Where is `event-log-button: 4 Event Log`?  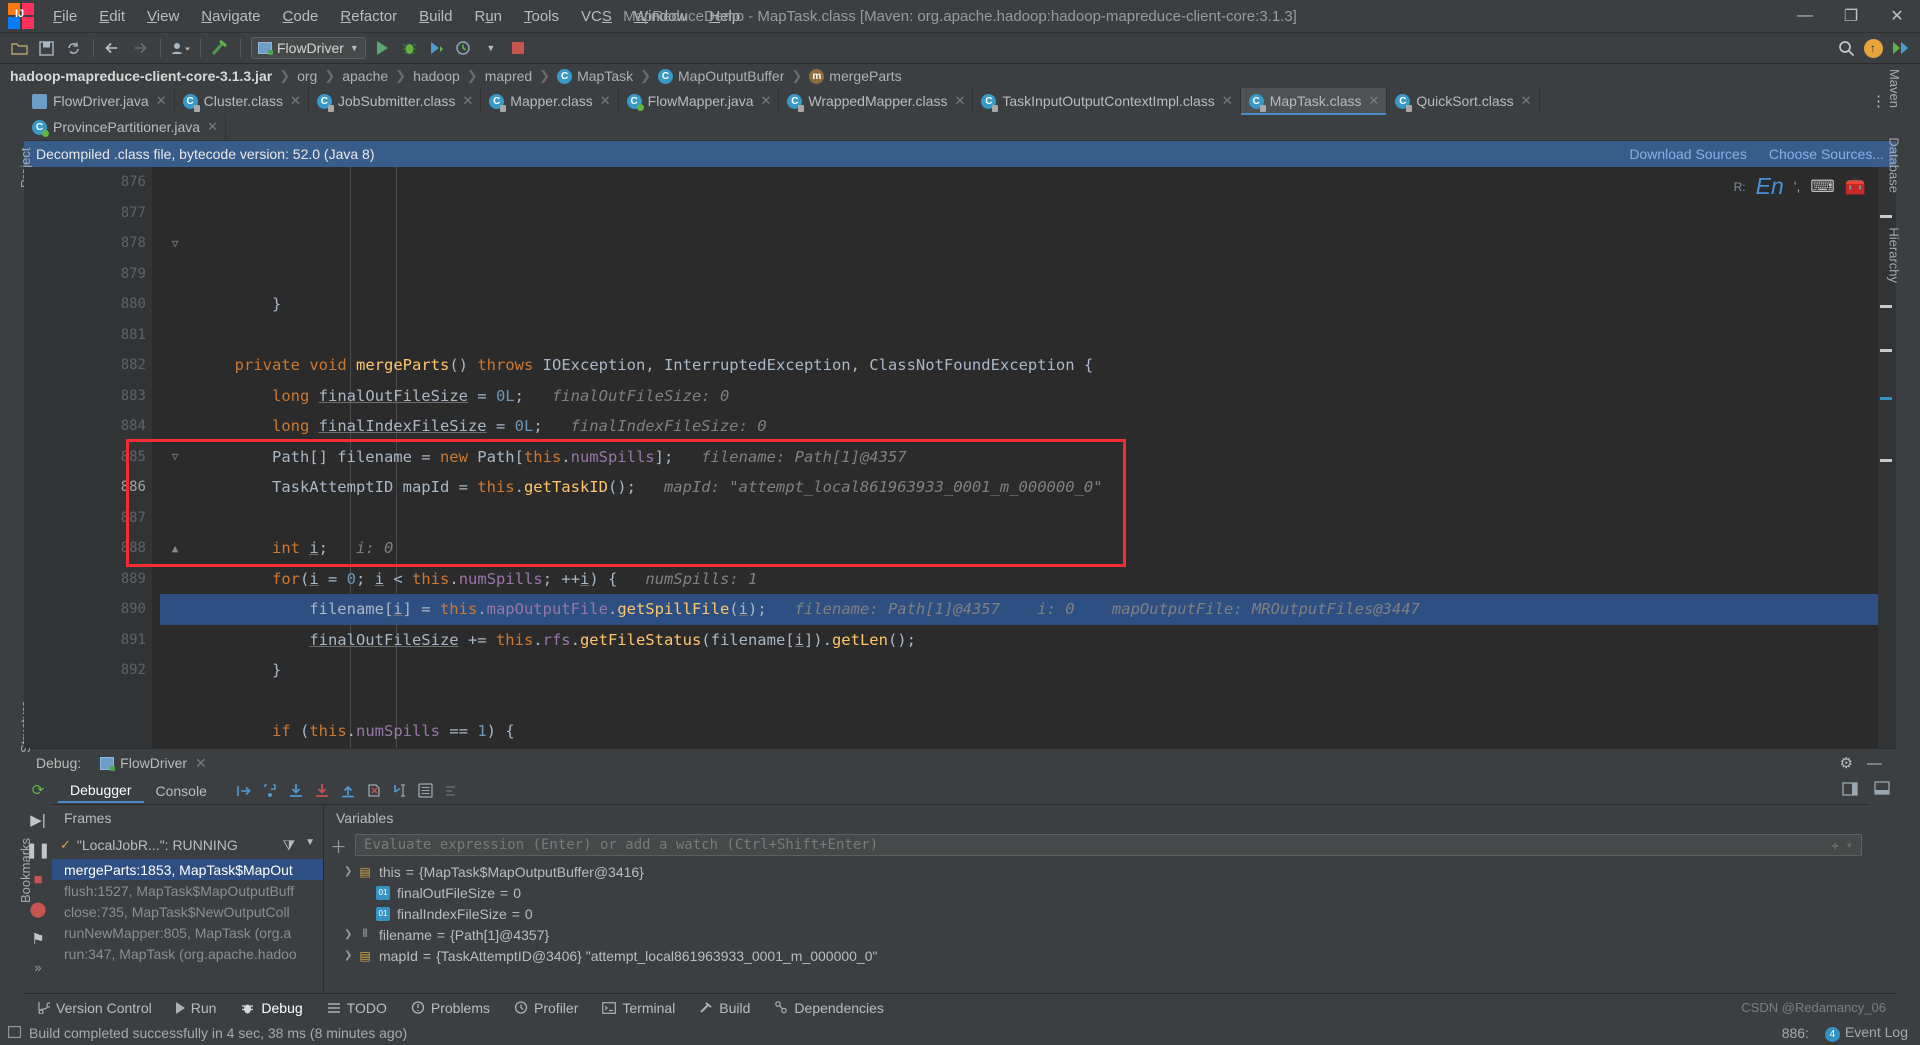
event-log-button: 4 Event Log is located at coordinates (1866, 1033).